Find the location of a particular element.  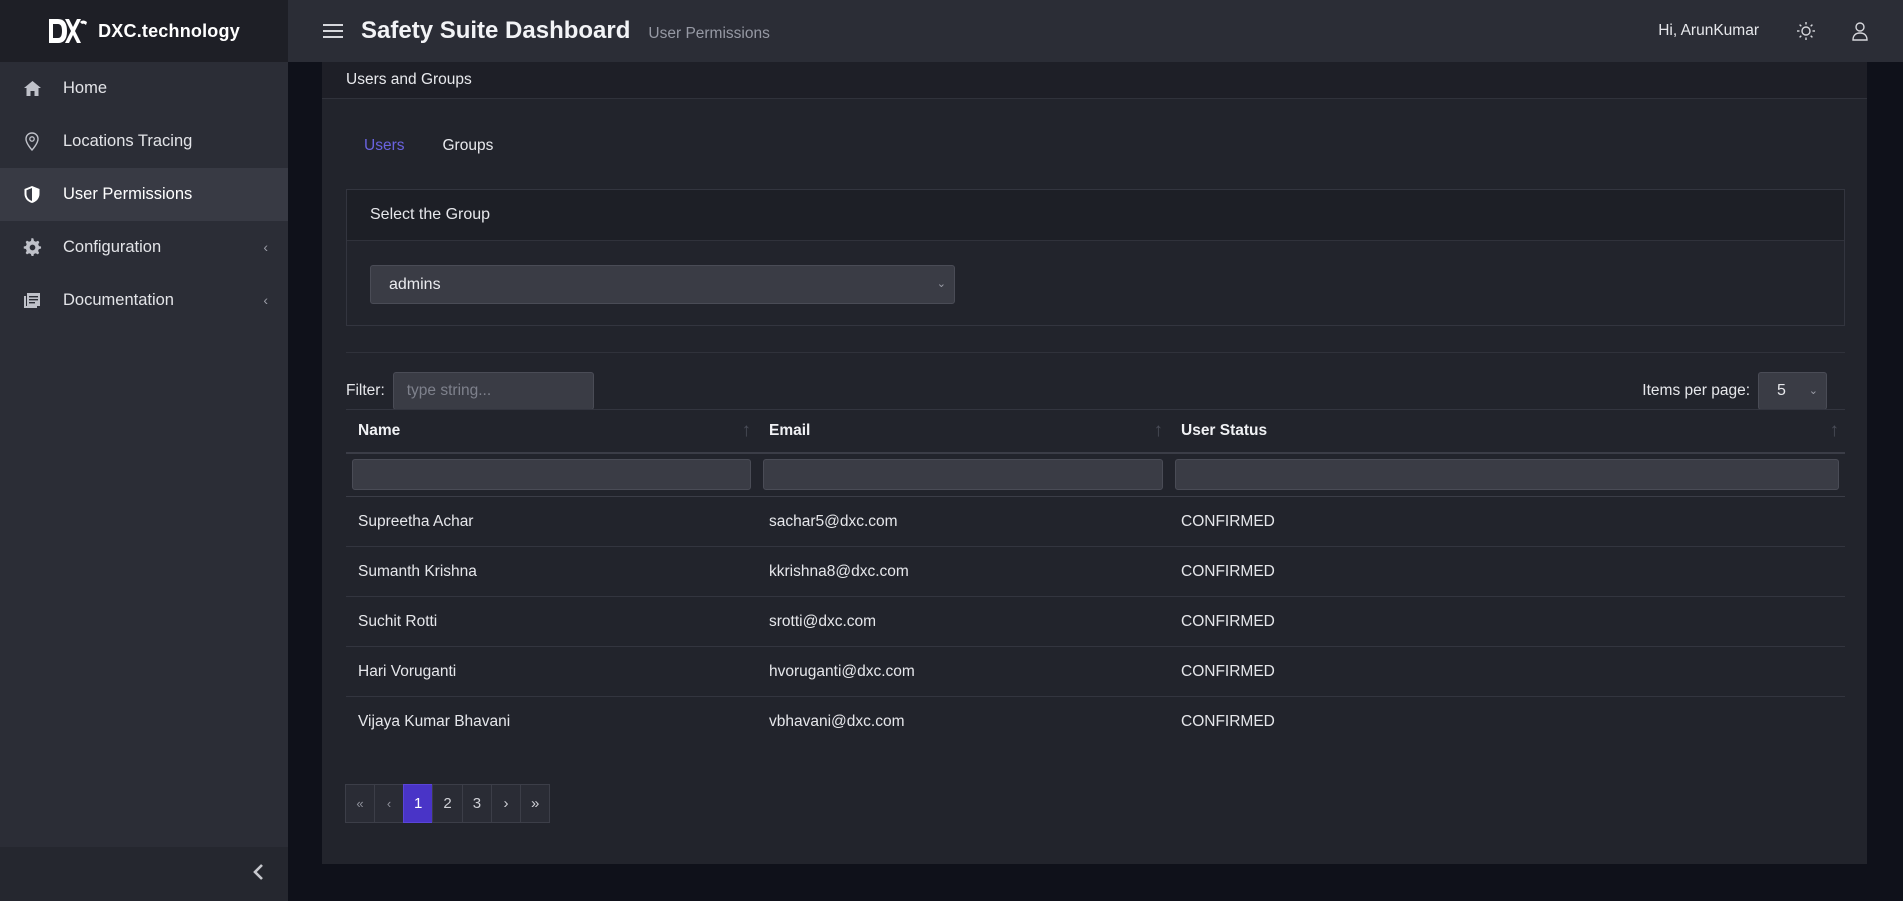

sidebar-item-label: User Permissions is located at coordinates (128, 194).